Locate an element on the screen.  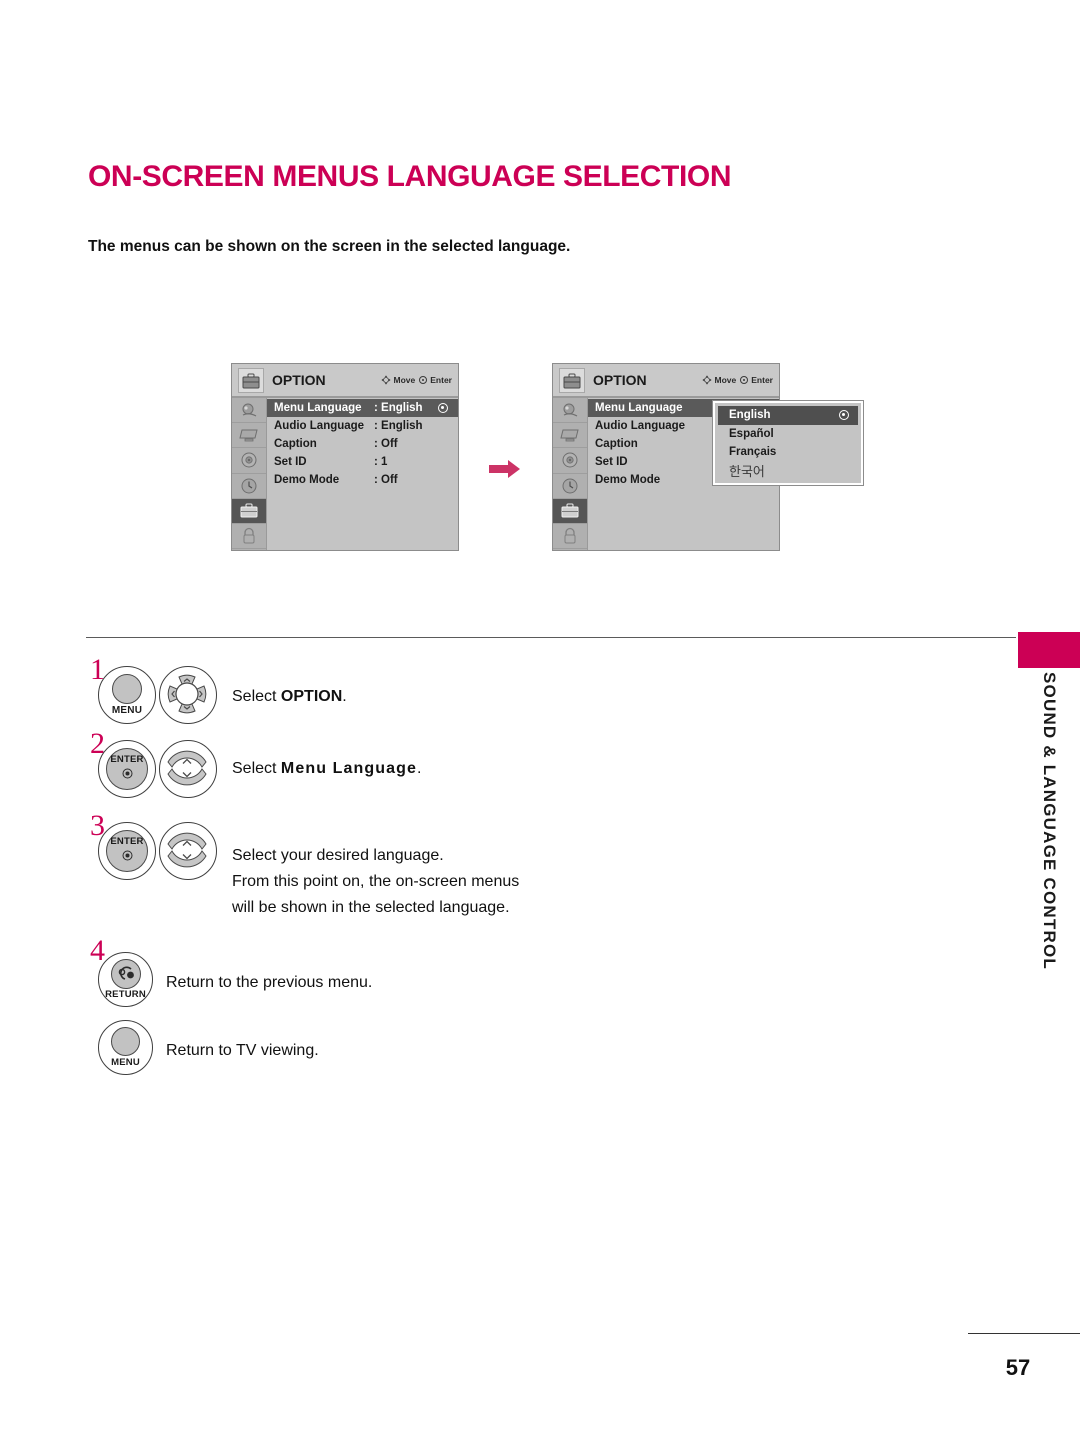
enter-button-step3: ENTER is located at coordinates (127, 851).